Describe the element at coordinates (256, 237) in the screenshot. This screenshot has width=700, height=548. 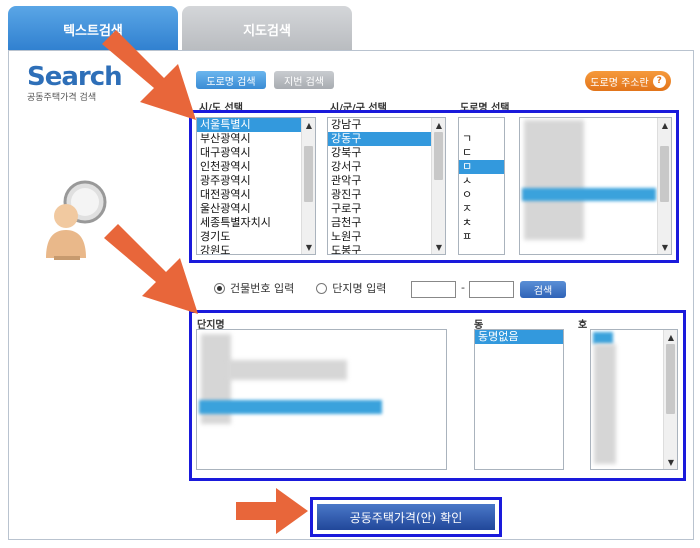
I see `sido-list-item: 경기도` at that location.